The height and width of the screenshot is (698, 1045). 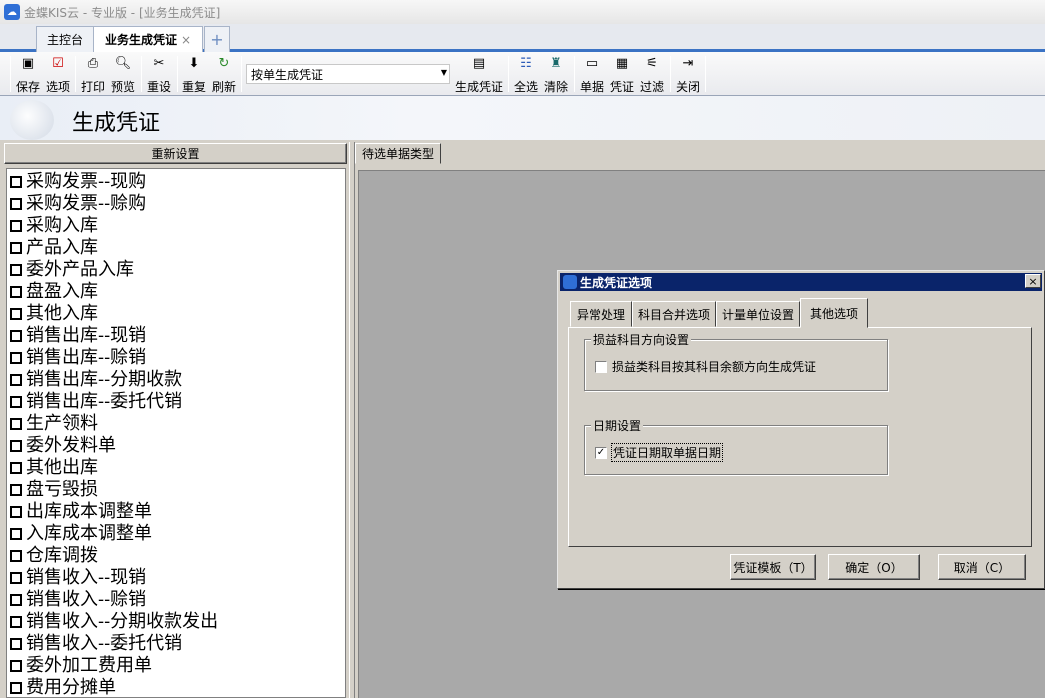 What do you see at coordinates (659, 452) in the screenshot?
I see `voucher-date-checkbox: ✓ 凭证日期取单据日期` at bounding box center [659, 452].